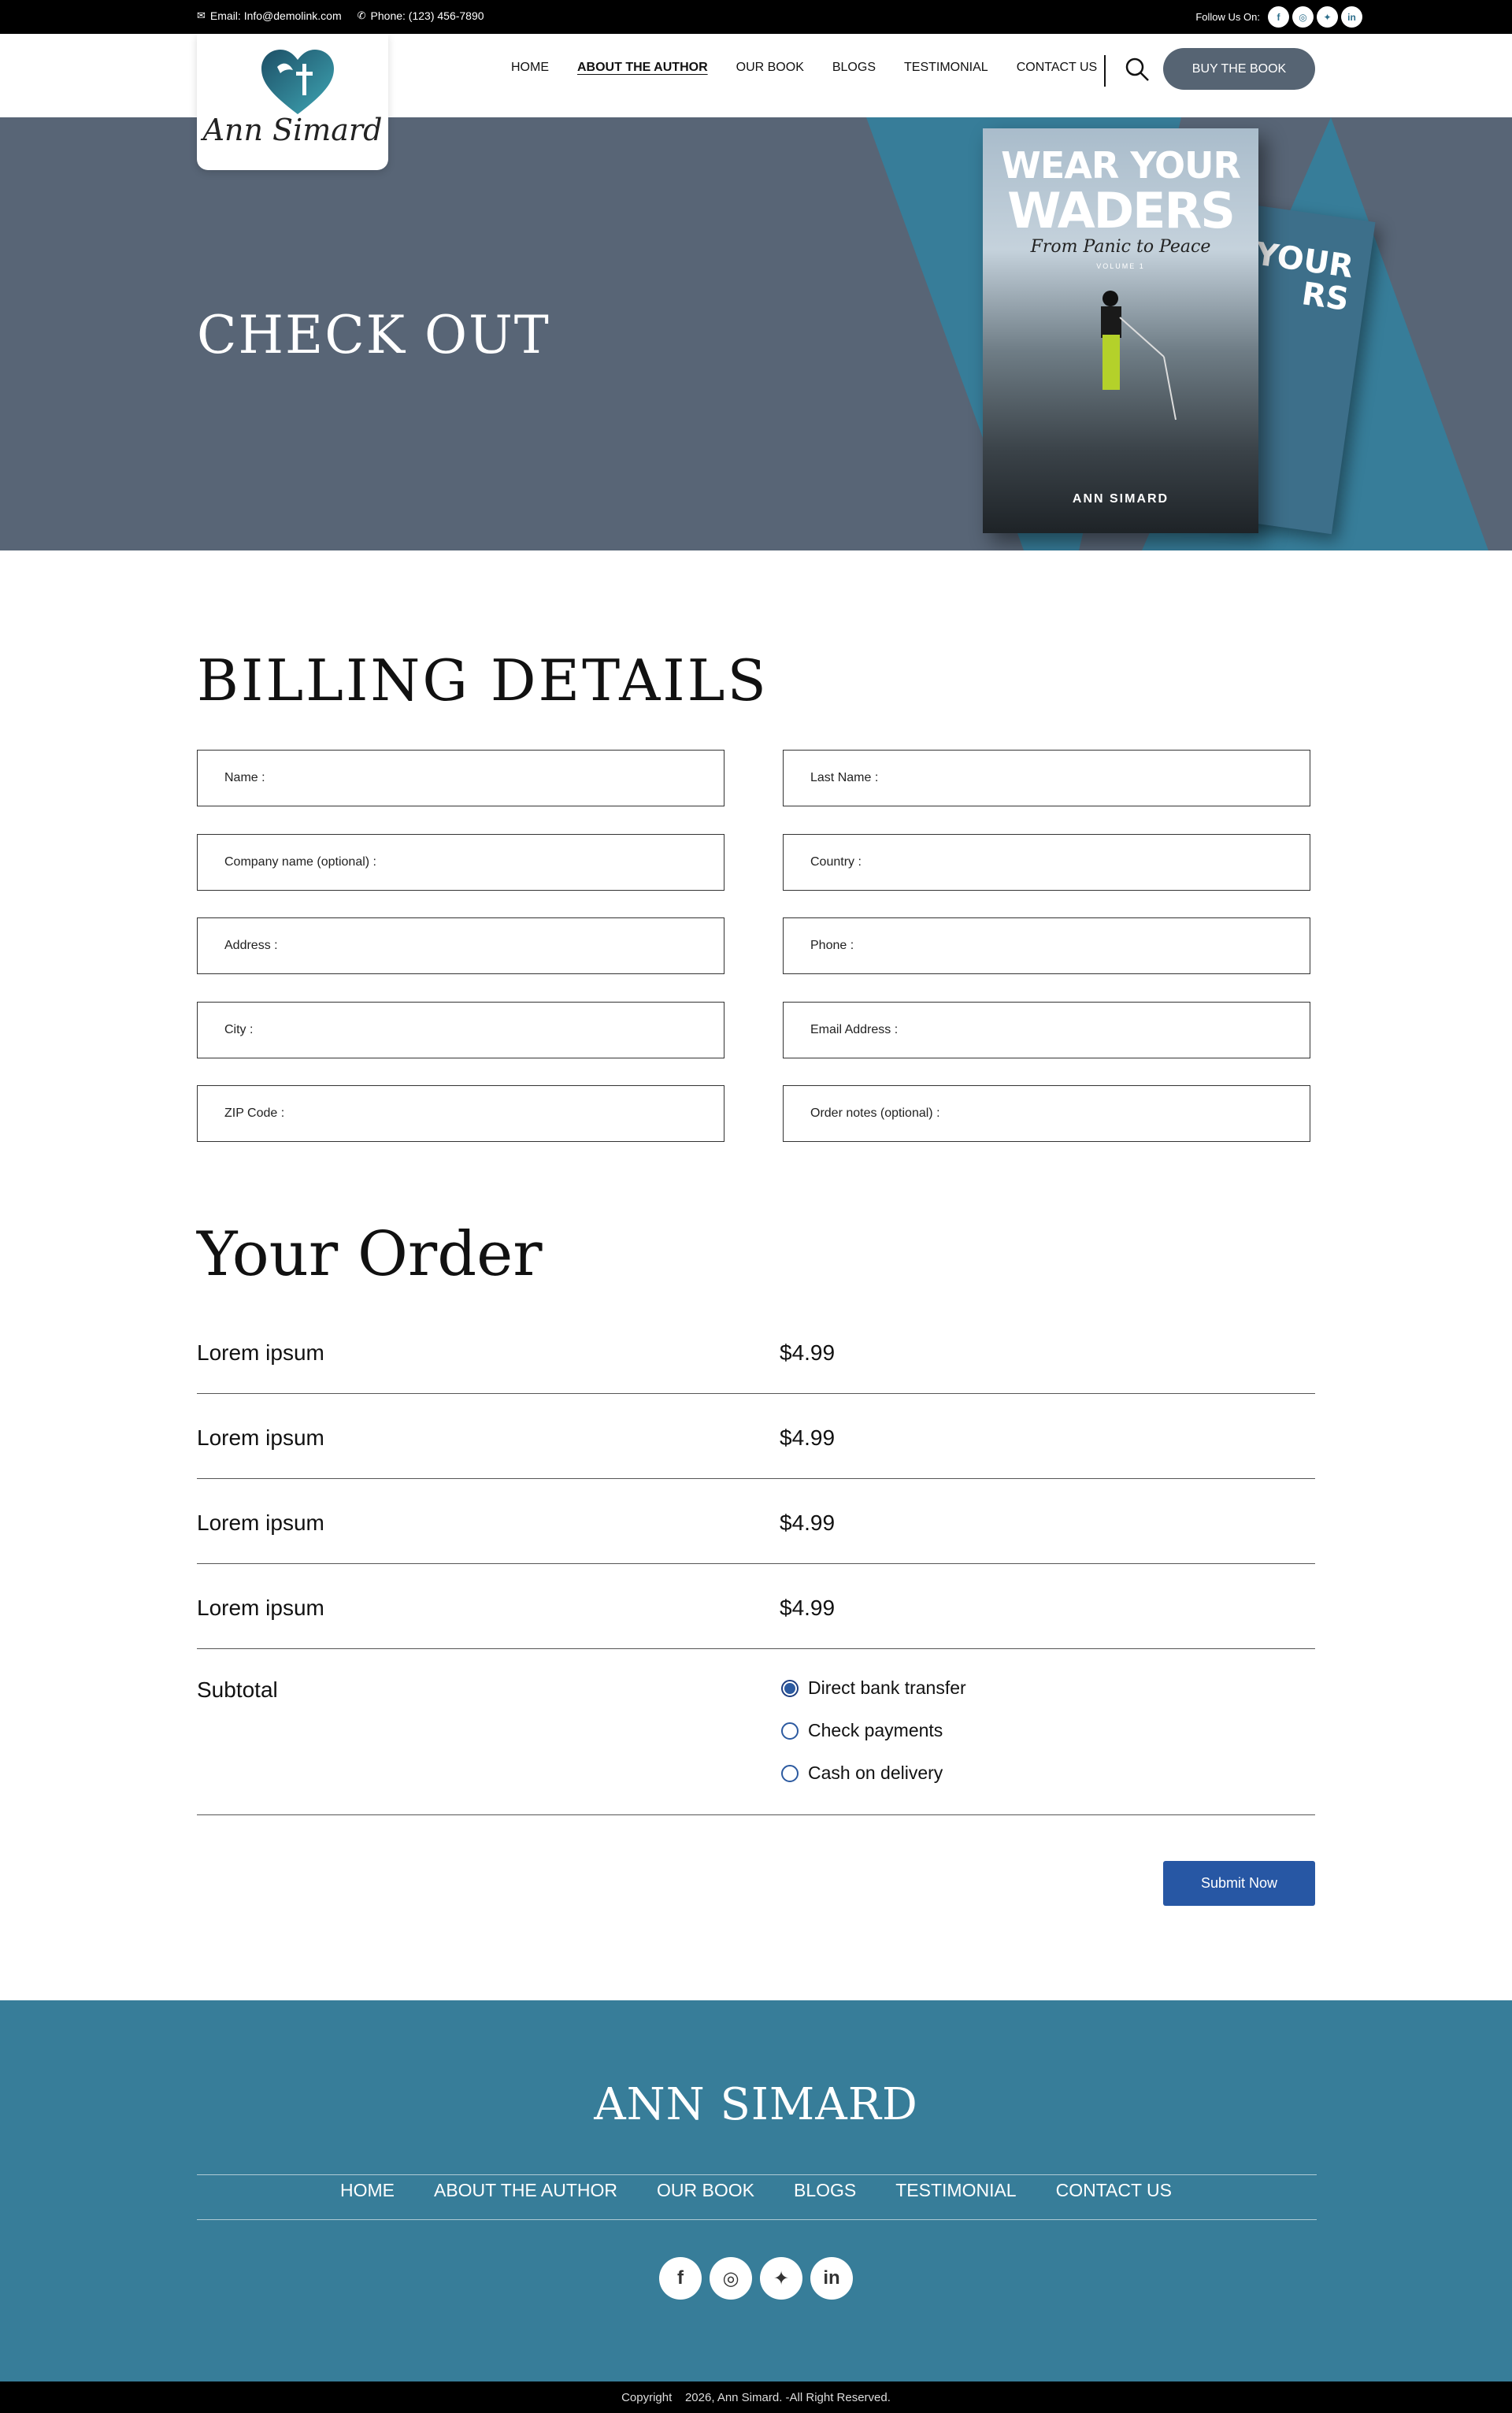 This screenshot has height=2413, width=1512. Describe the element at coordinates (1046, 778) in the screenshot. I see `last-name-field: Last Name :` at that location.